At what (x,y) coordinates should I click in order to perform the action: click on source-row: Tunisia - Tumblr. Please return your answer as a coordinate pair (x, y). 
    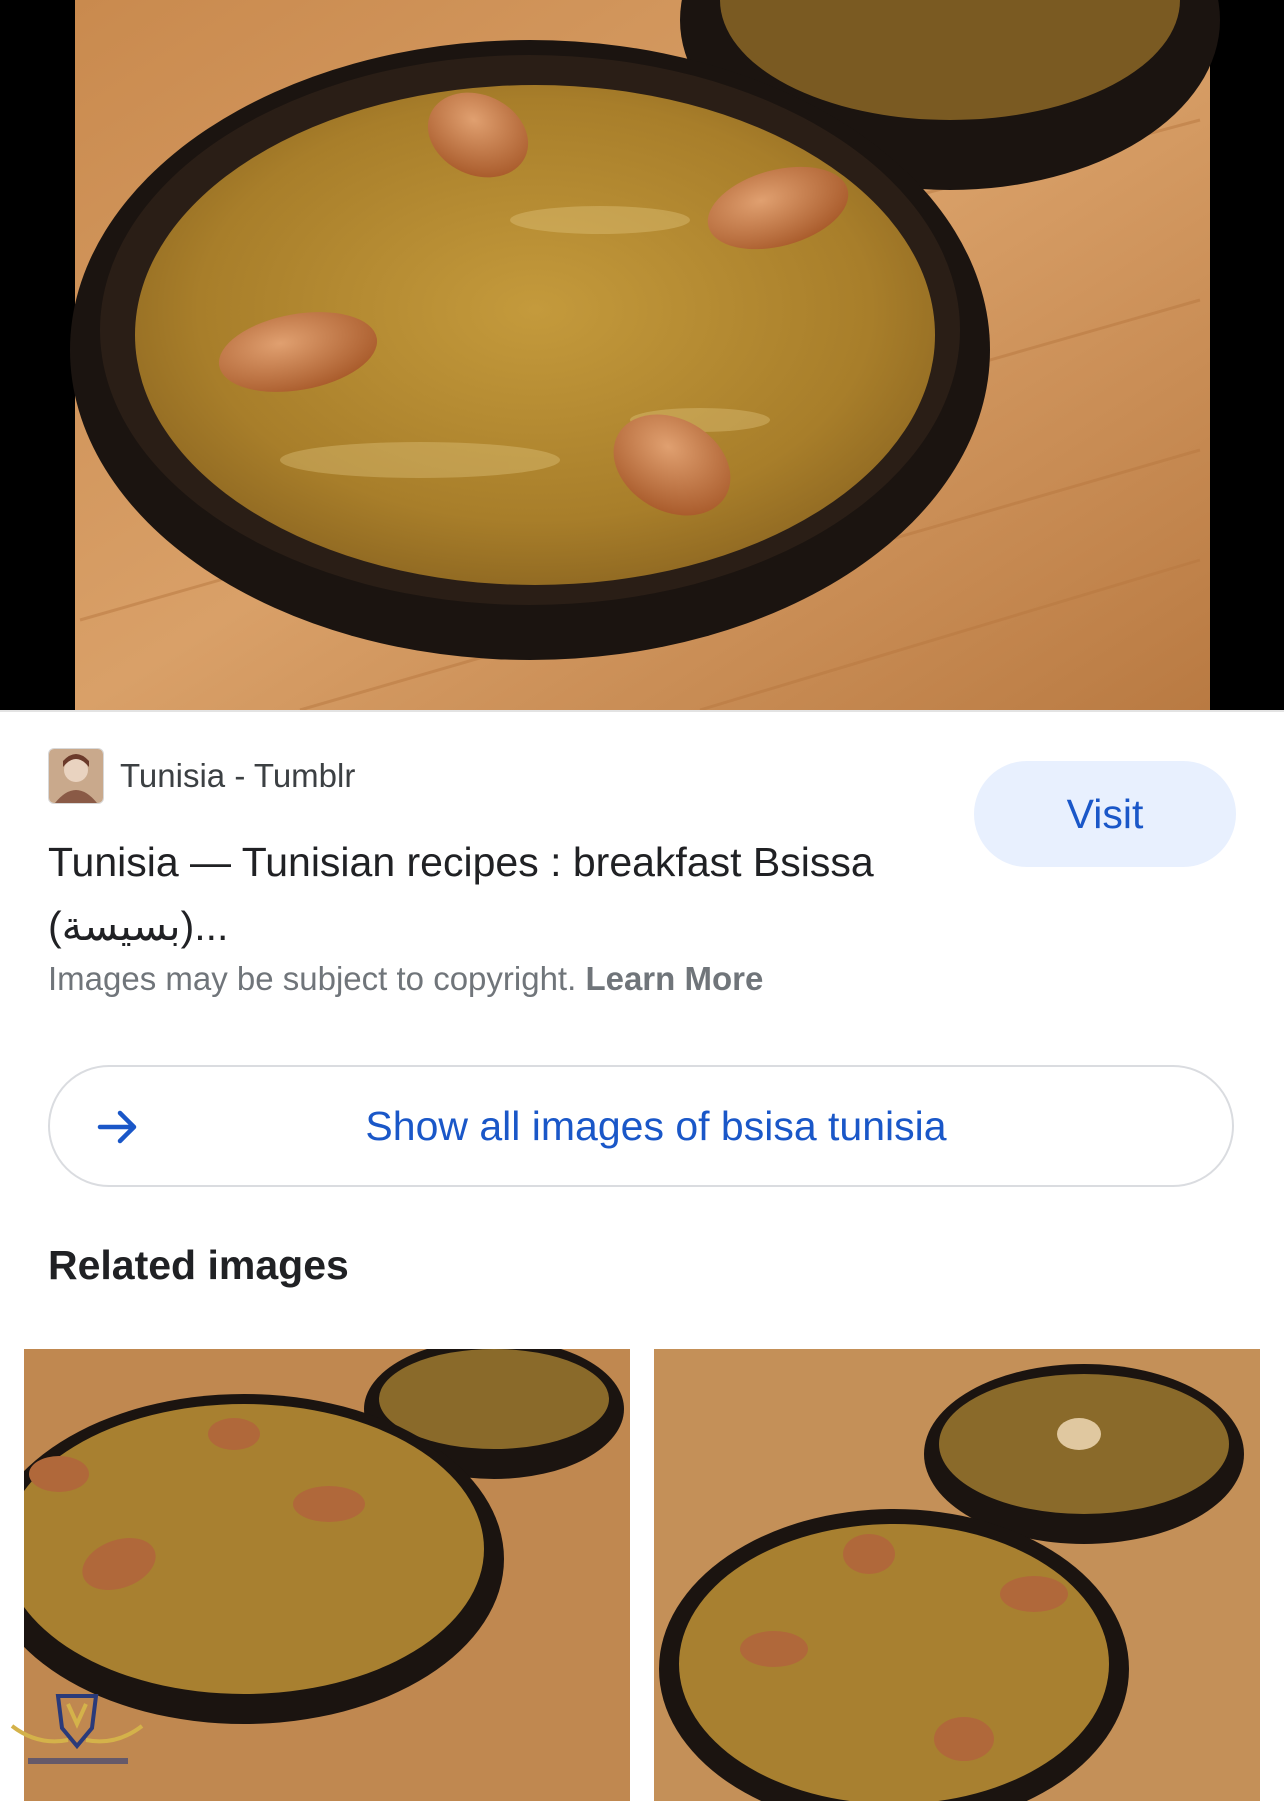
    Looking at the image, I should click on (202, 776).